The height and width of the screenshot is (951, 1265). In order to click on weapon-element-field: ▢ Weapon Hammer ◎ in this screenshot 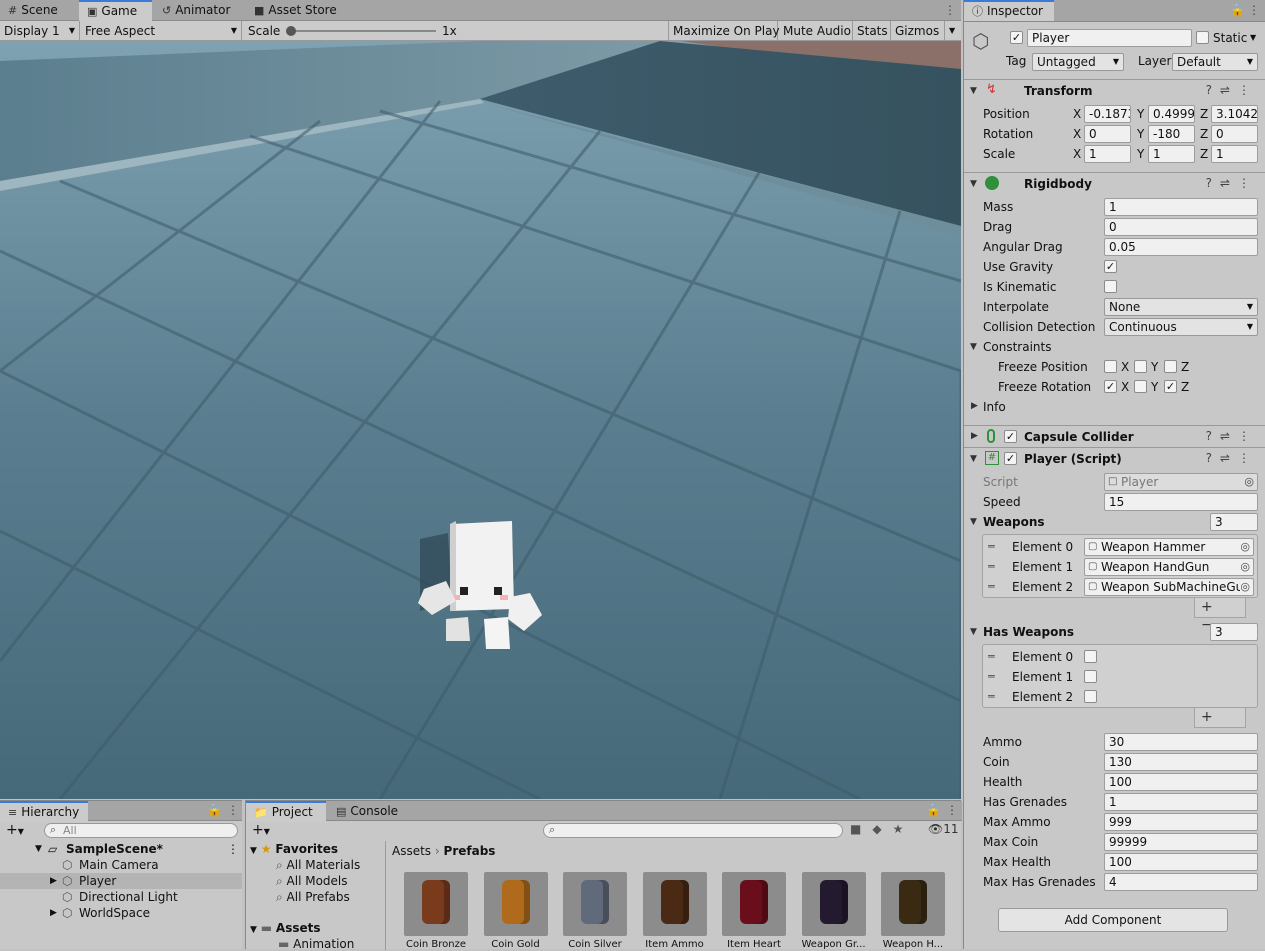, I will do `click(1169, 547)`.